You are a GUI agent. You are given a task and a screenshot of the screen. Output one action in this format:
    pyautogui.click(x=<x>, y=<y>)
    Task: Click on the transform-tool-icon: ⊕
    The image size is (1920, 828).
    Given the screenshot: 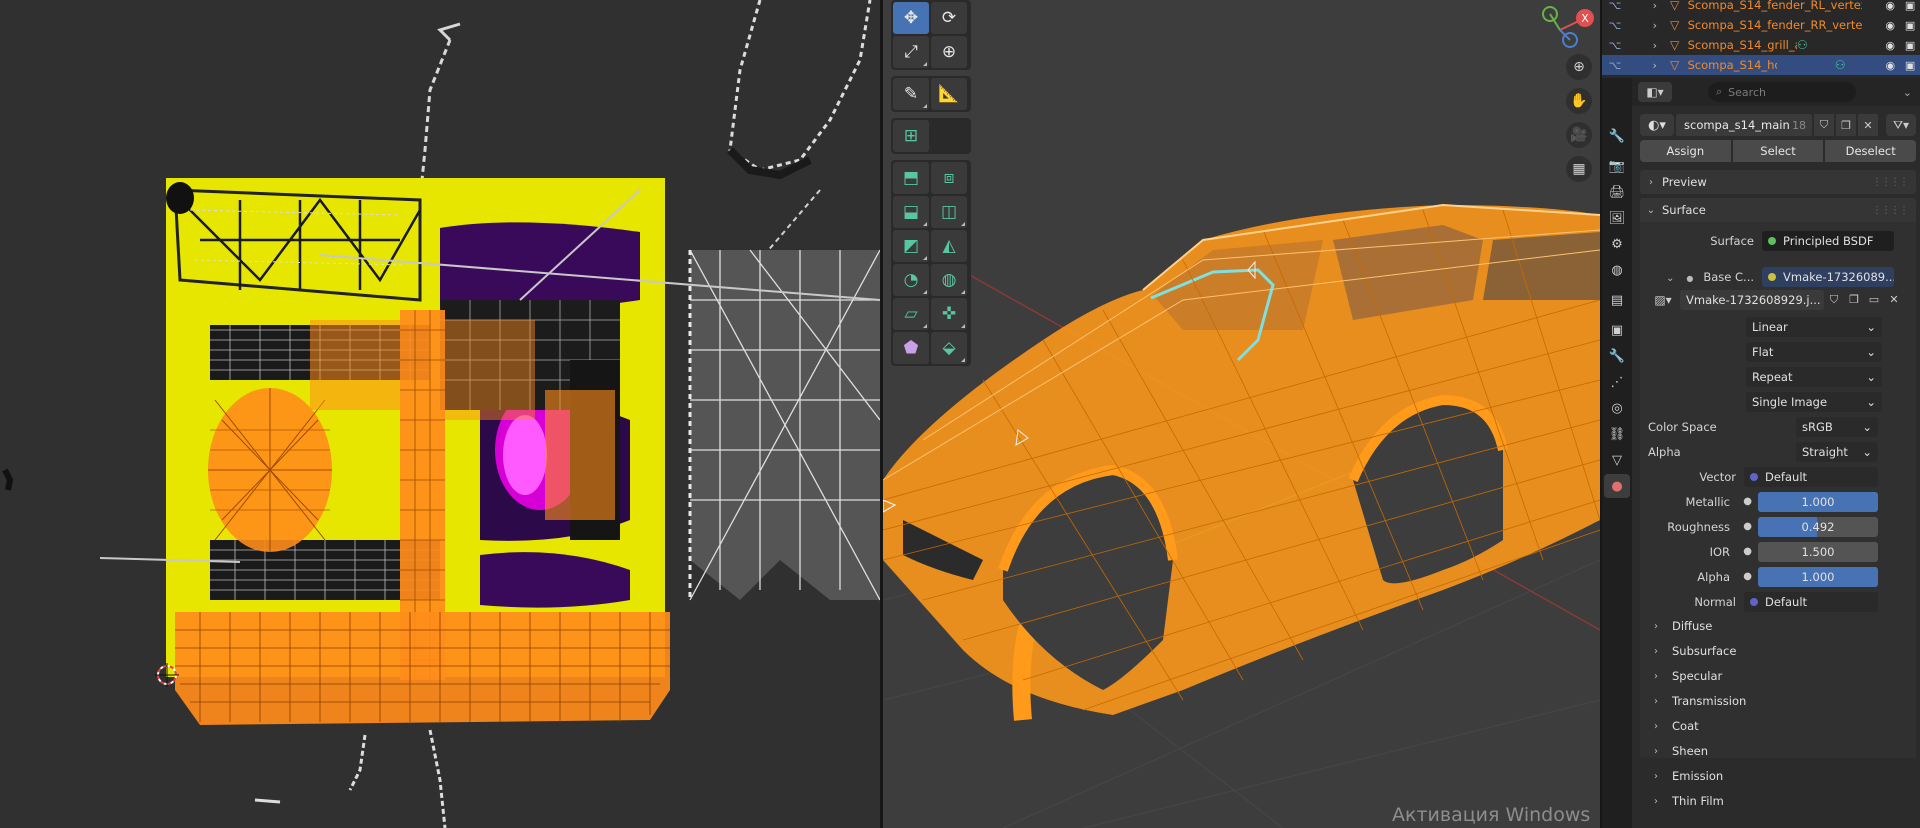 What is the action you would take?
    pyautogui.click(x=949, y=52)
    